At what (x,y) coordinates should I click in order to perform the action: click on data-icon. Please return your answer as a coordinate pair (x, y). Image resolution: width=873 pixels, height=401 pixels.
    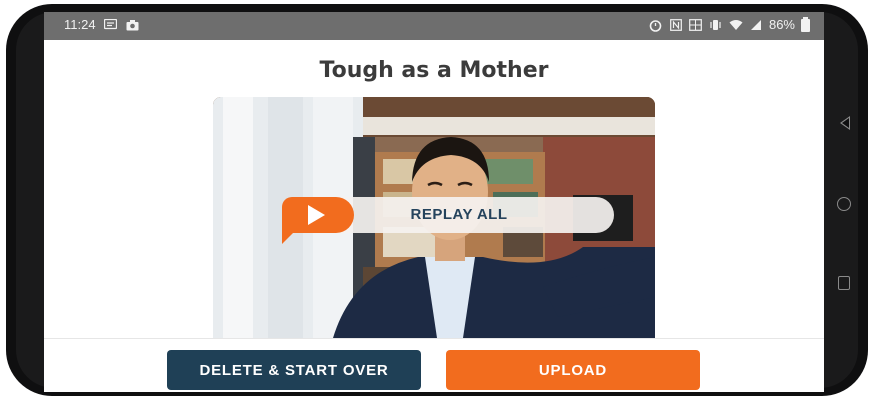
    Looking at the image, I should click on (696, 25).